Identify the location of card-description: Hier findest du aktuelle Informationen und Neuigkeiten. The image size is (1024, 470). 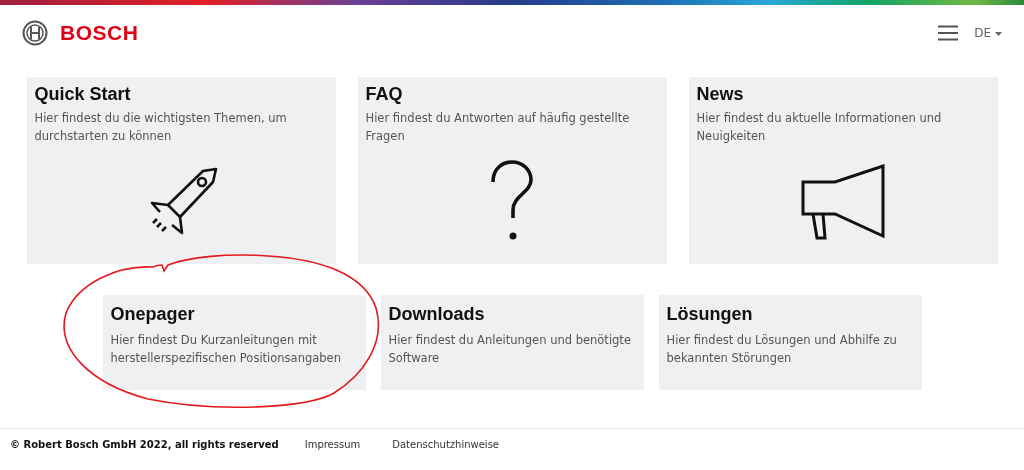
(819, 127).